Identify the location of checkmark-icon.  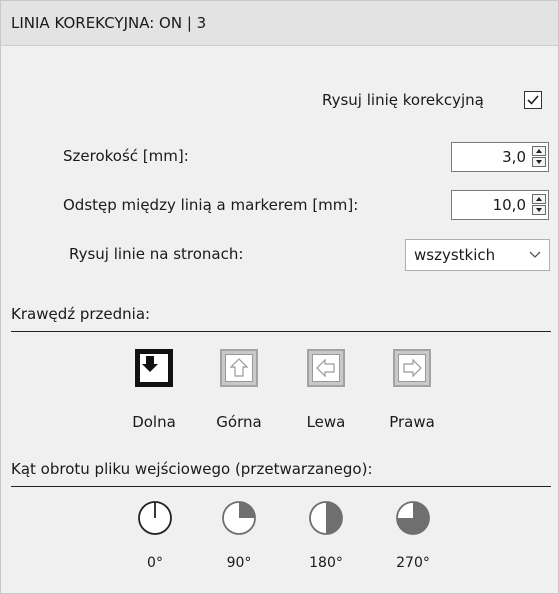
(533, 100).